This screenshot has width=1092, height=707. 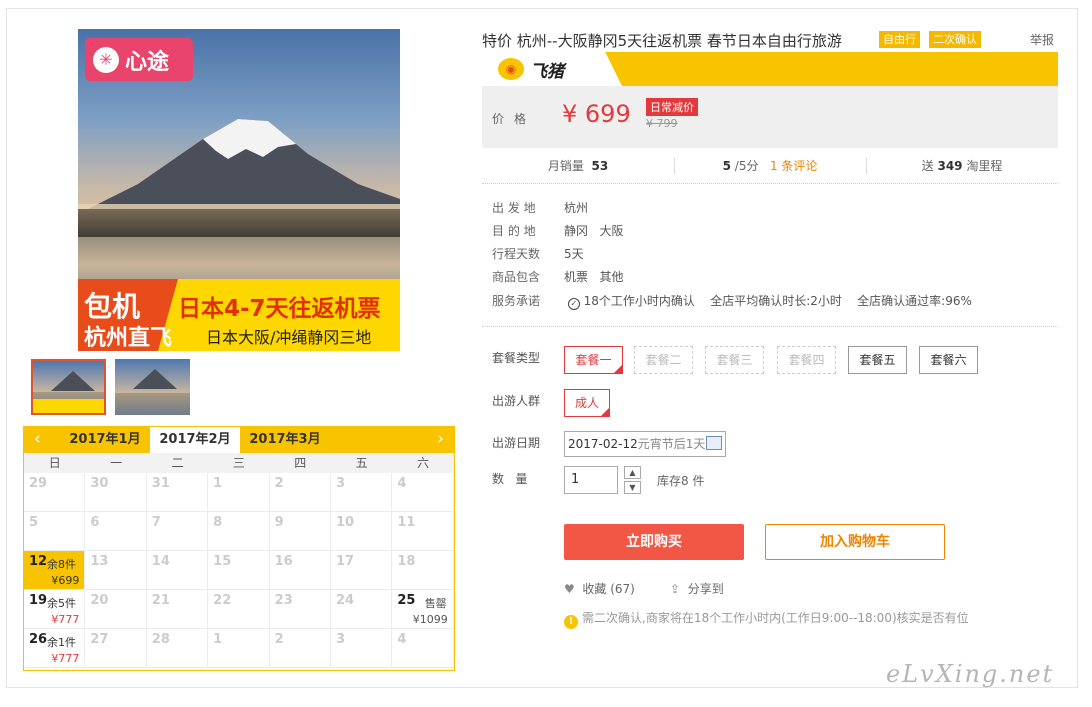 What do you see at coordinates (734, 360) in the screenshot?
I see `package-option-3: 套餐三` at bounding box center [734, 360].